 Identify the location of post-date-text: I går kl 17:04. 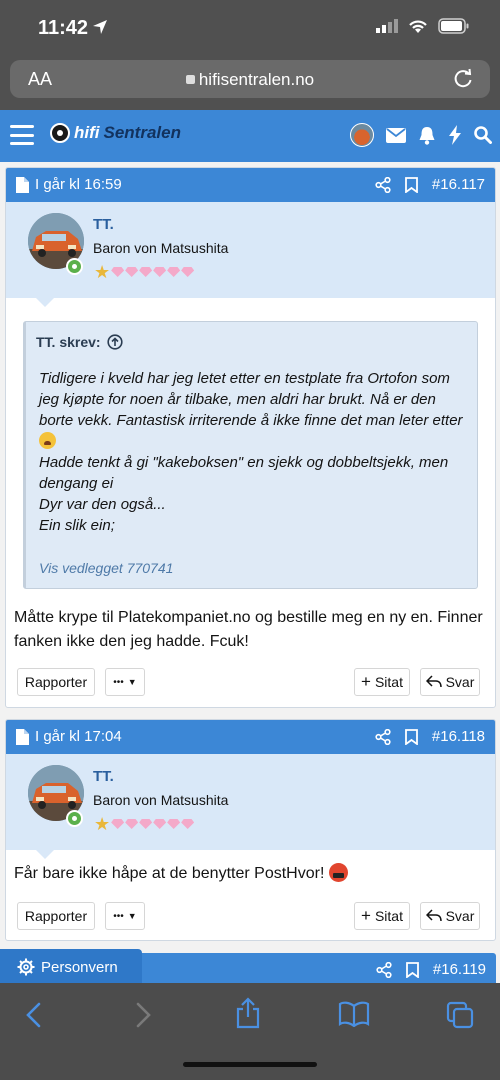
(78, 736).